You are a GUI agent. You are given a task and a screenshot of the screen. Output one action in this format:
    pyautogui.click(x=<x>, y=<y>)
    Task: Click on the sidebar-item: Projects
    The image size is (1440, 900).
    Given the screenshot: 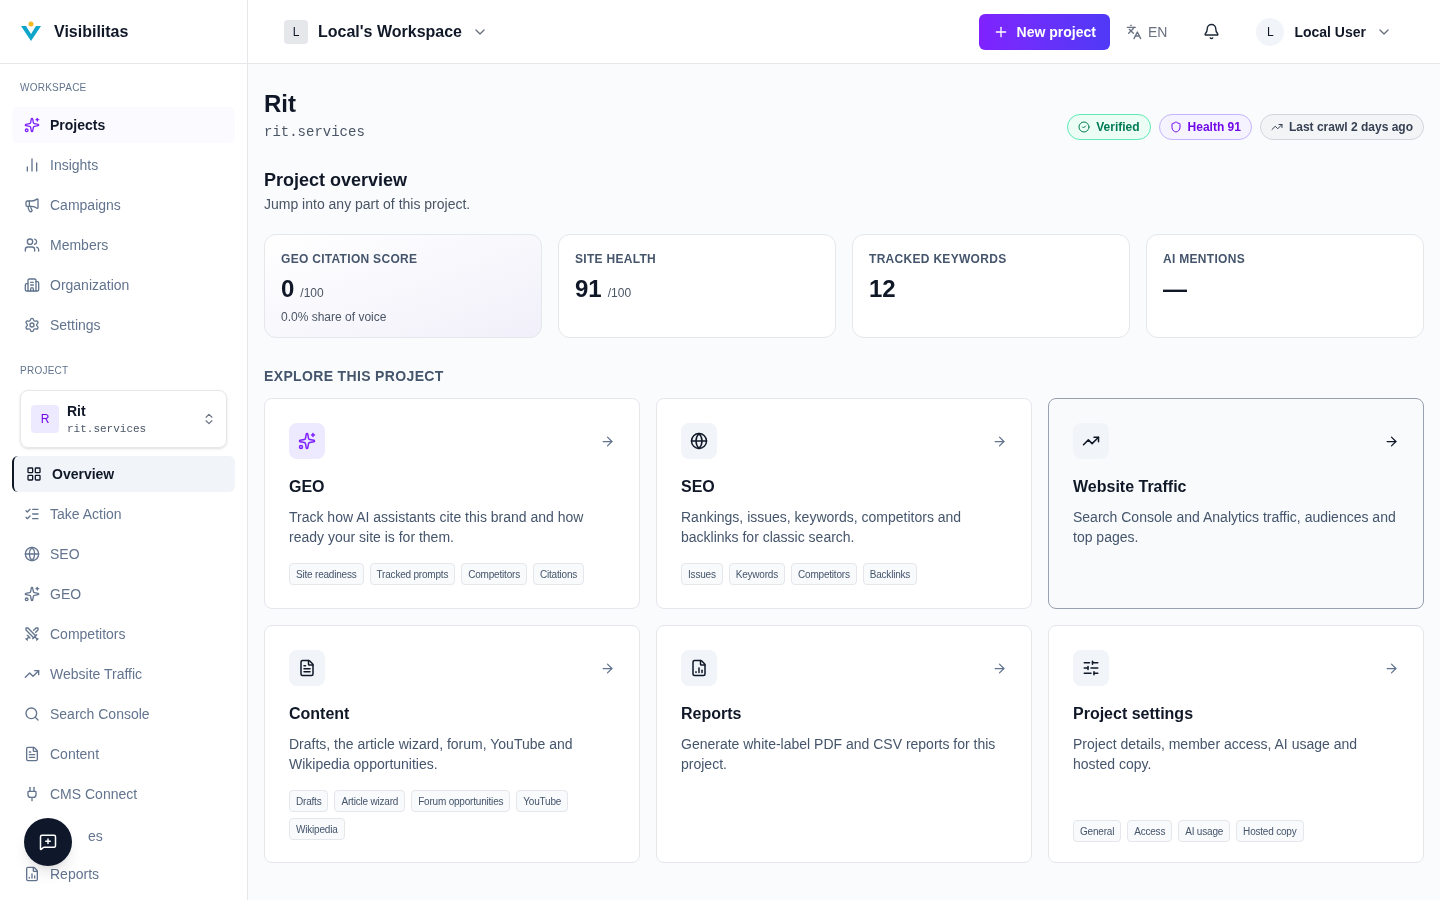 What is the action you would take?
    pyautogui.click(x=123, y=125)
    